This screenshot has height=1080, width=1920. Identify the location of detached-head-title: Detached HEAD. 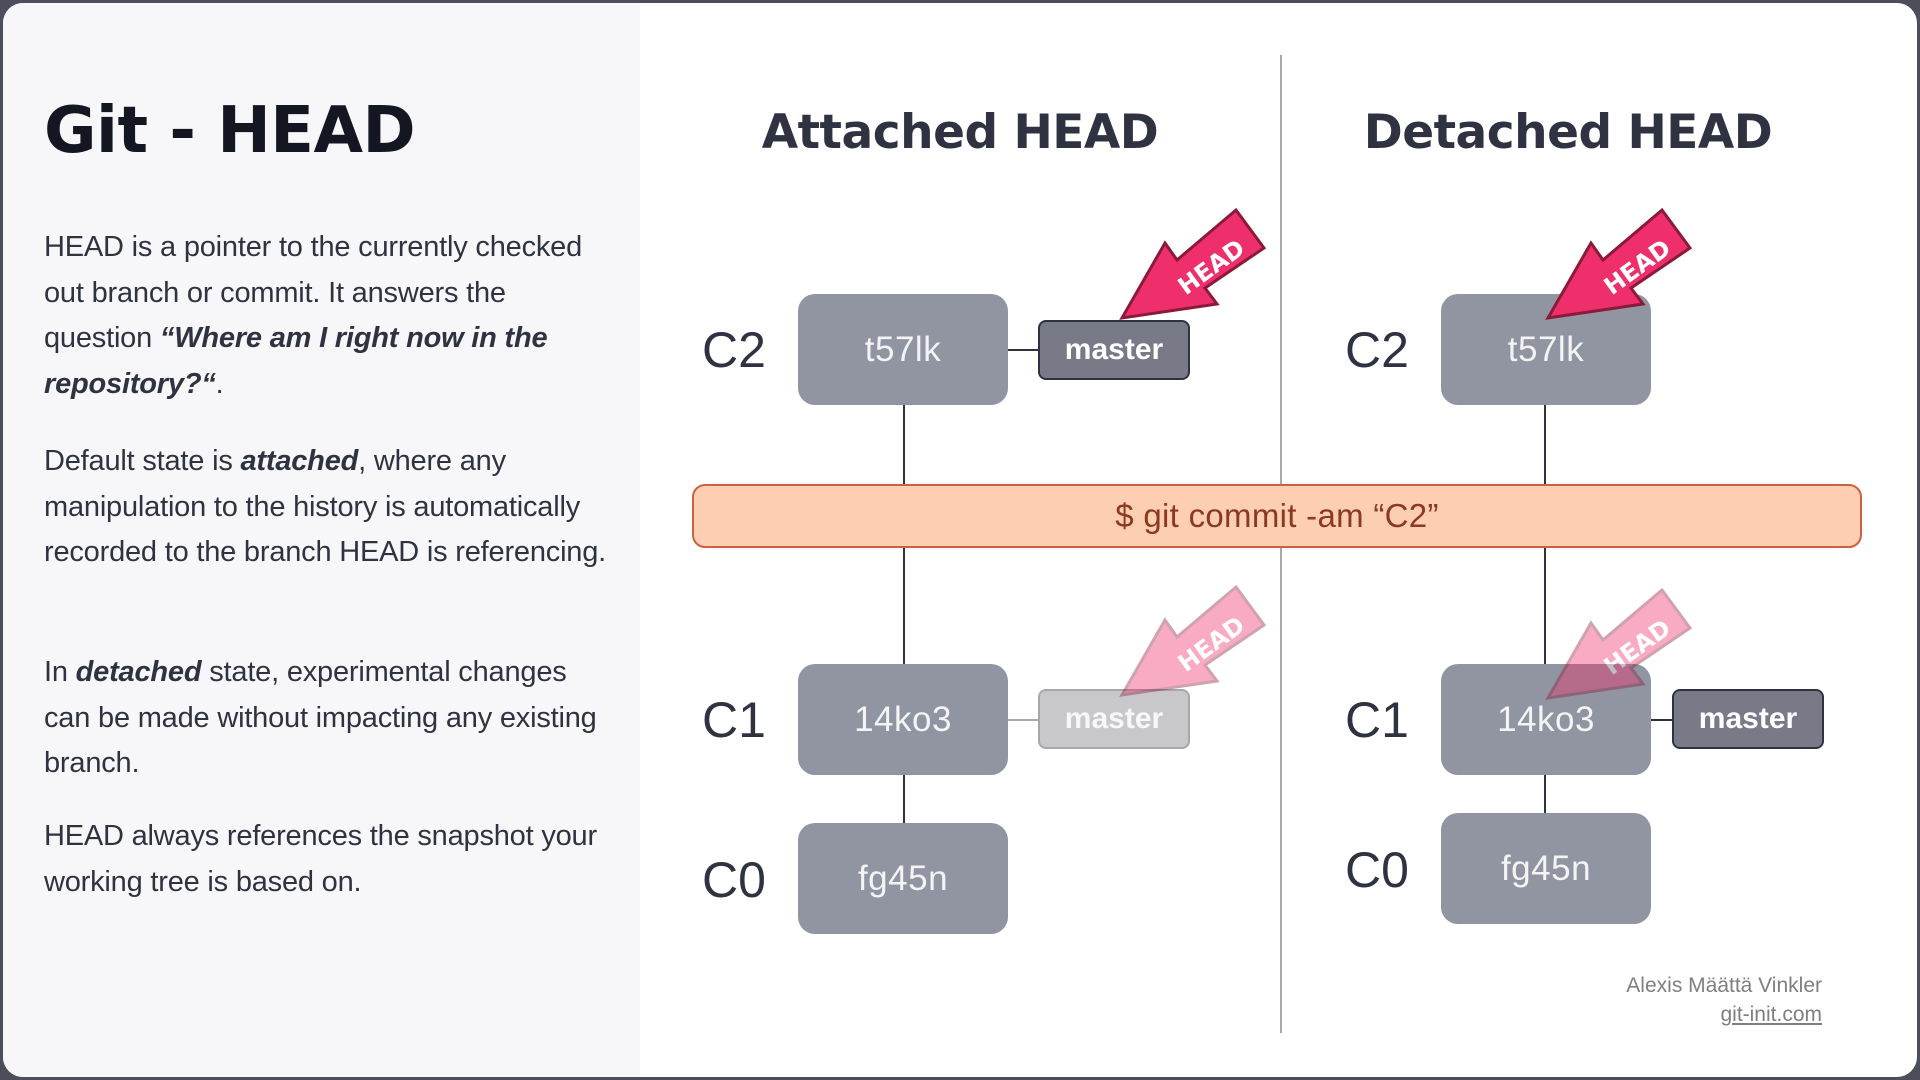
(1568, 132).